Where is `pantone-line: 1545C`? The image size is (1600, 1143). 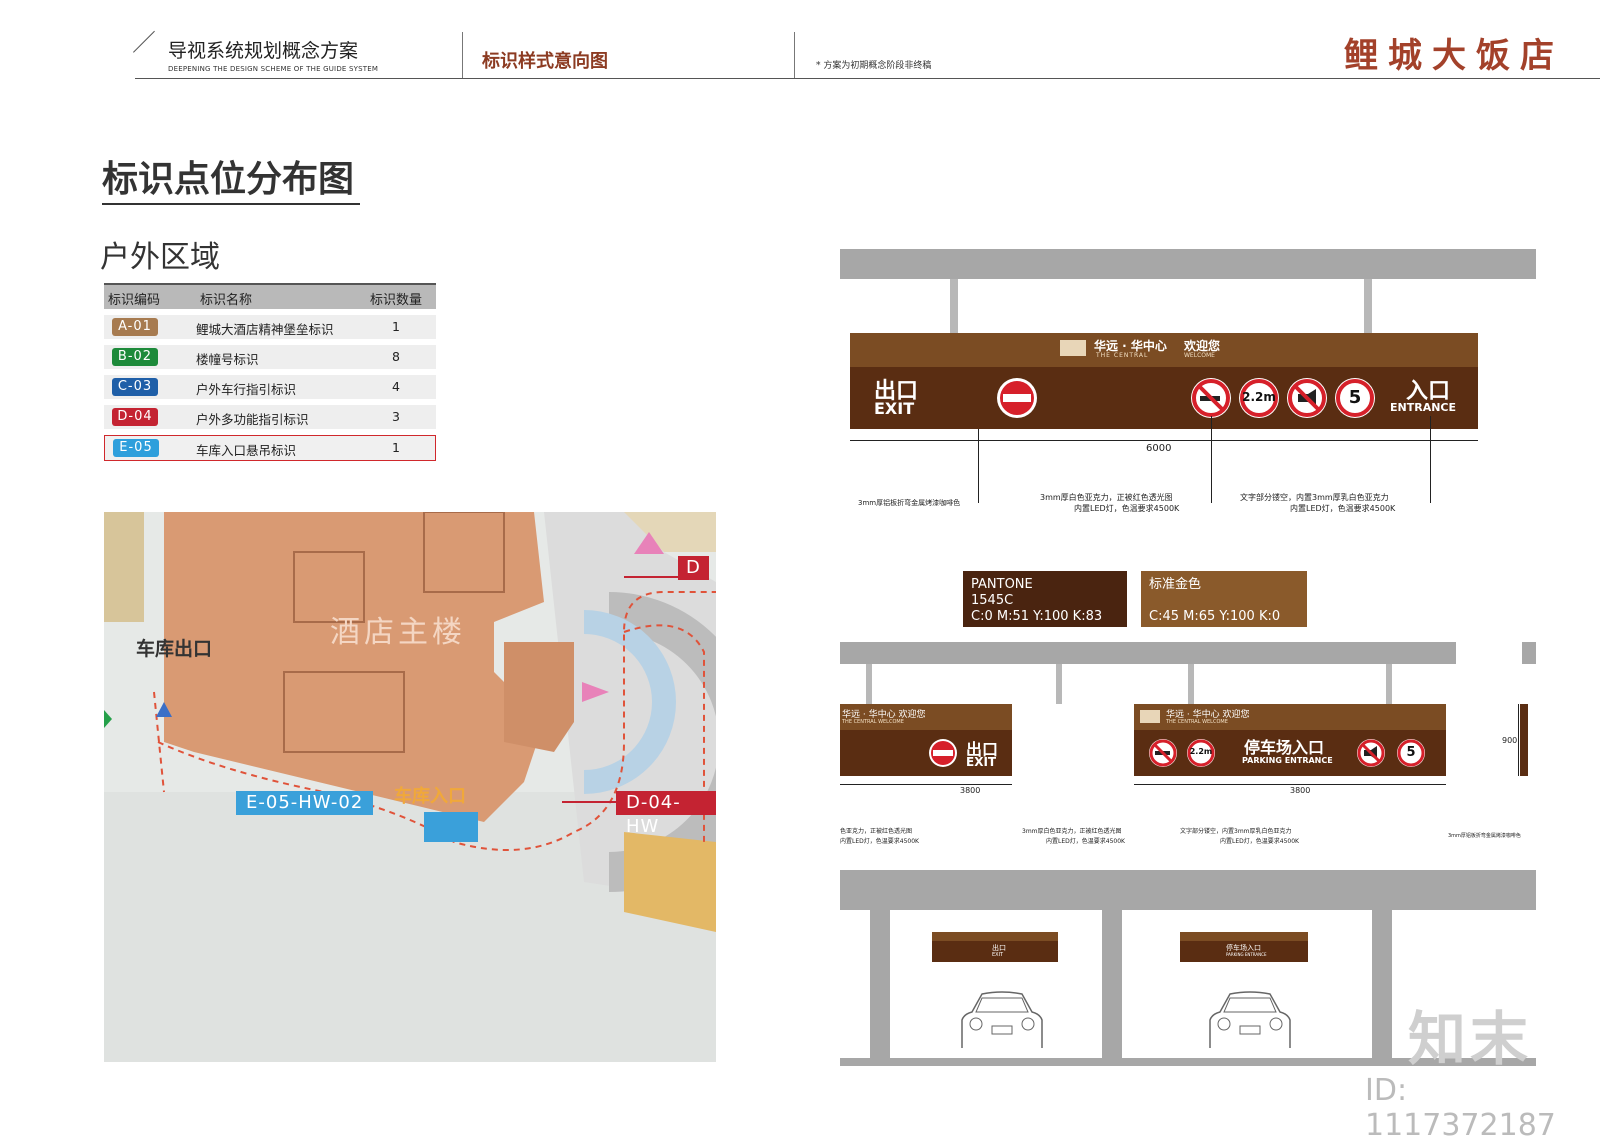
pantone-line: 1545C is located at coordinates (992, 600).